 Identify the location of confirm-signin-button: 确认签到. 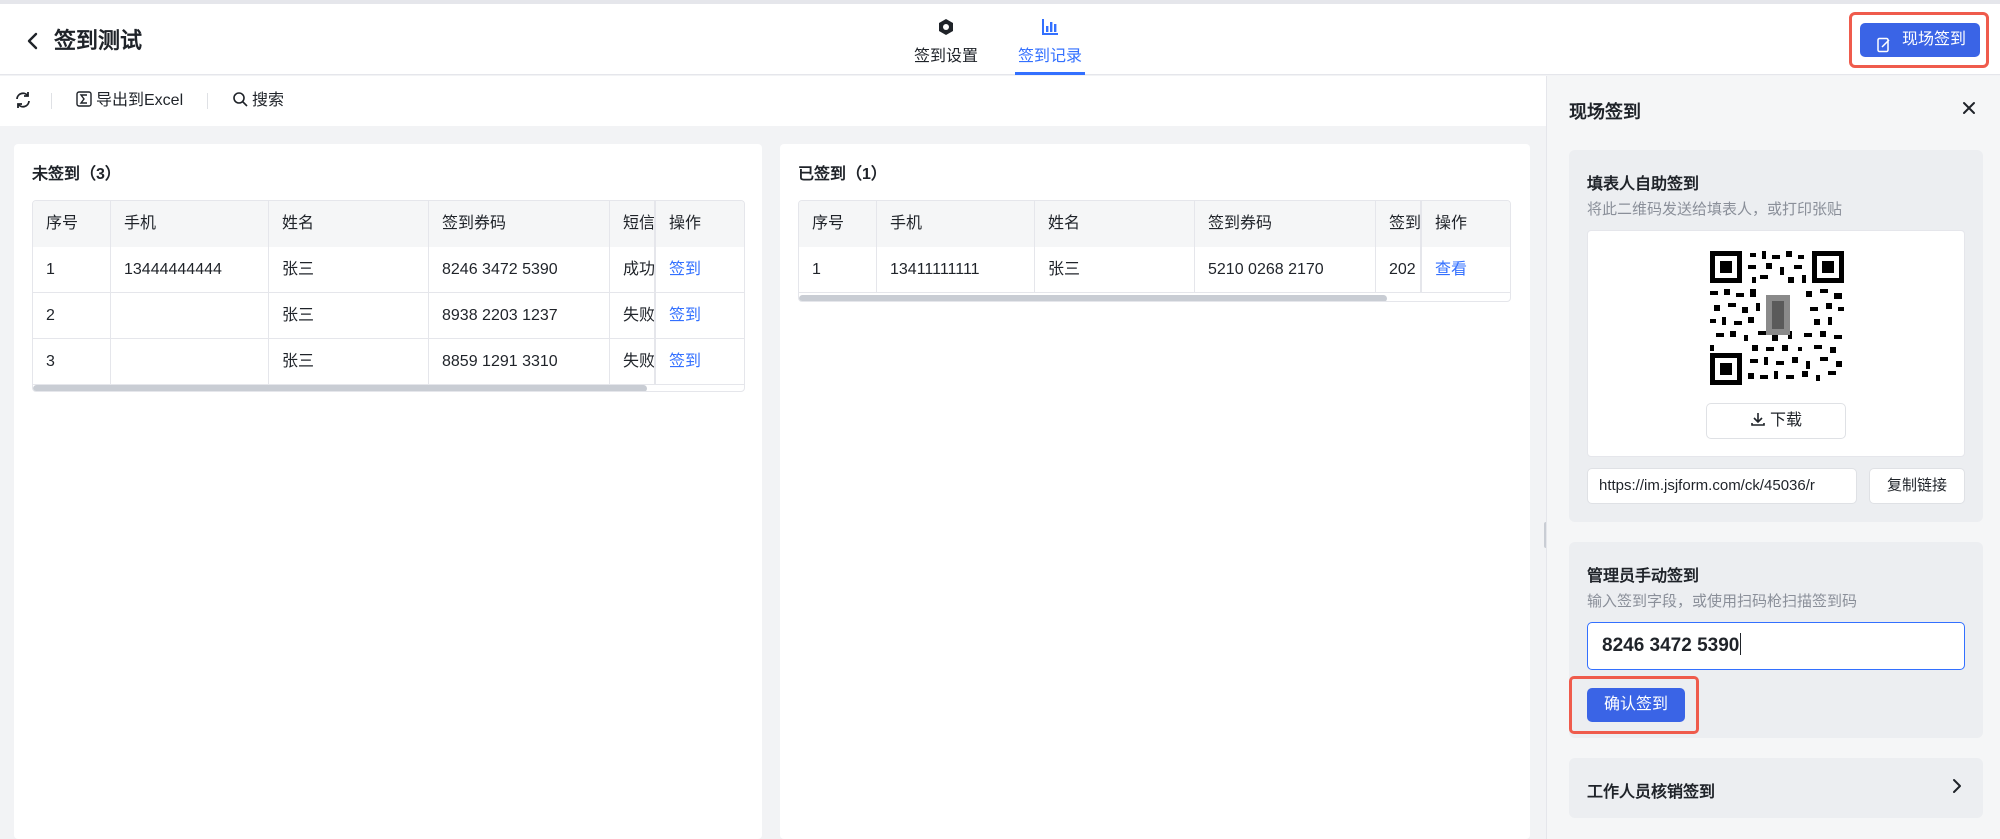
(1636, 705).